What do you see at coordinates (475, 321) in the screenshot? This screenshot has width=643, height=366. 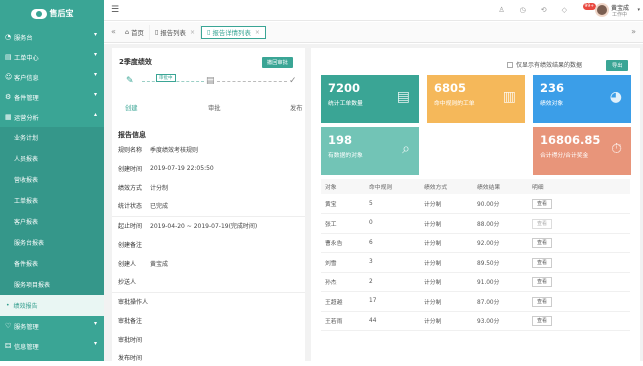 I see `table-row: 王若雨 44 计分制 93.00分 查看` at bounding box center [475, 321].